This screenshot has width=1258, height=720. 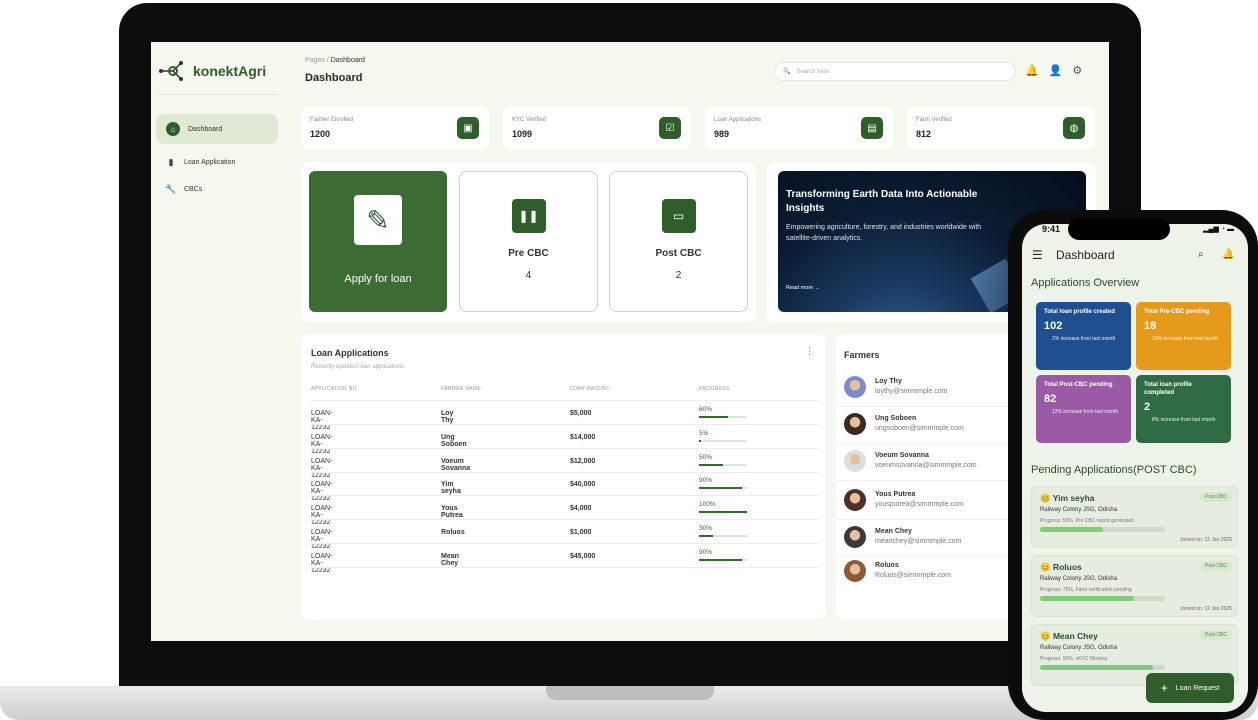 I want to click on progress-text: 50%, so click(x=706, y=457).